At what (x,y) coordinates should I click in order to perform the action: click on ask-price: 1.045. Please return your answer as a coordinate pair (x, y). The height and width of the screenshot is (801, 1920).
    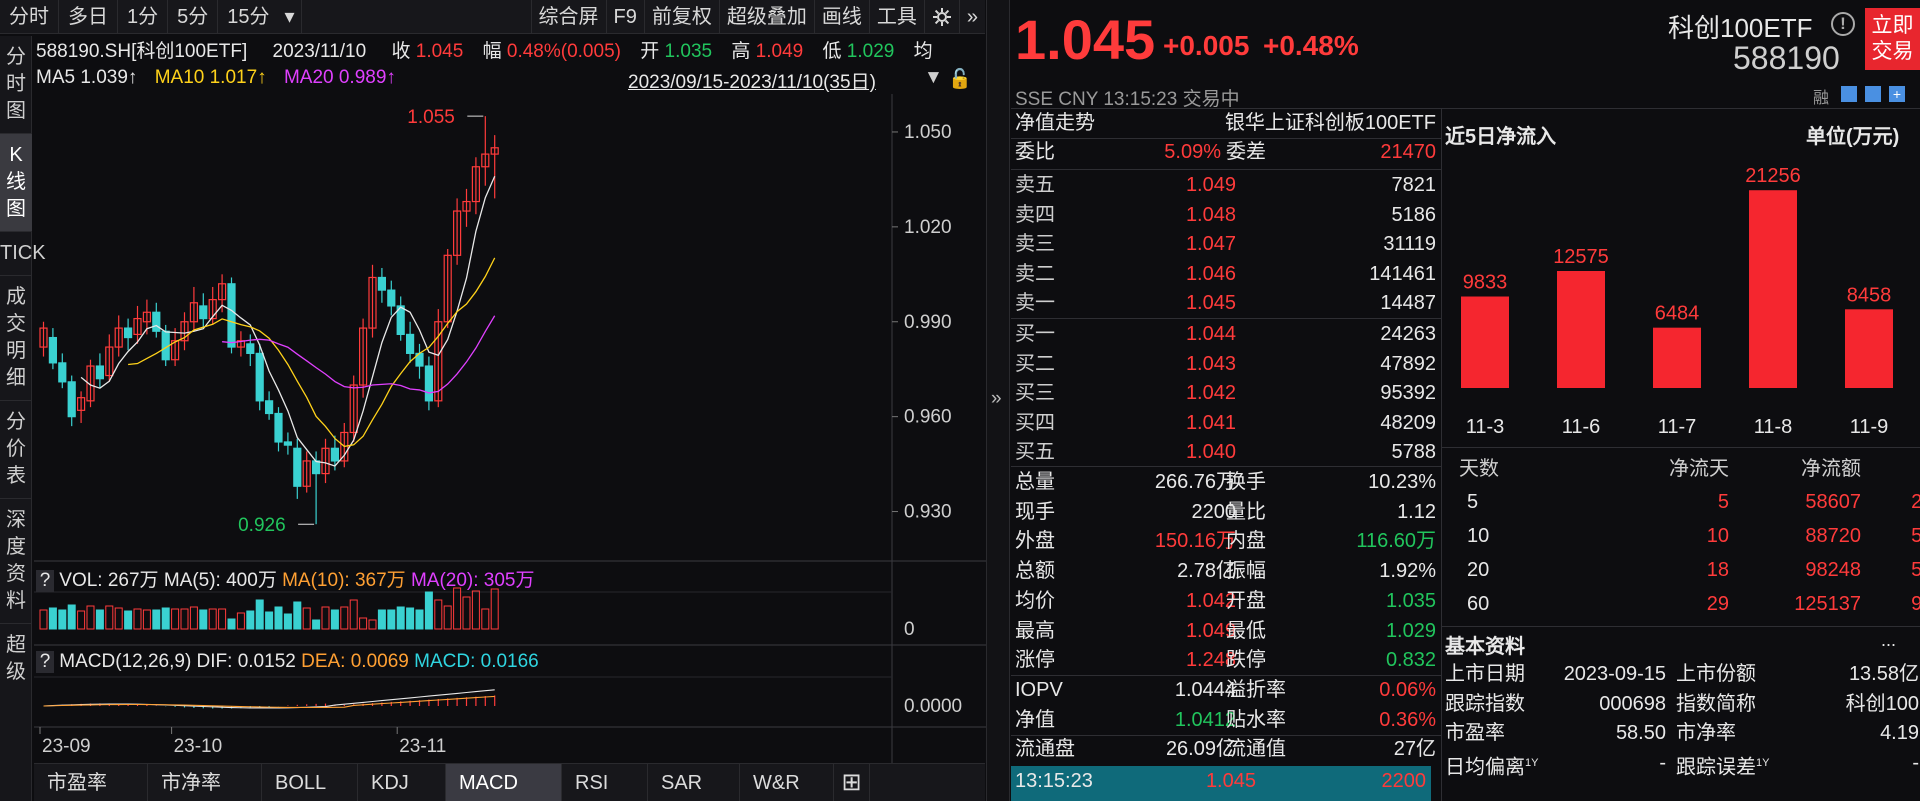
    Looking at the image, I should click on (1198, 303).